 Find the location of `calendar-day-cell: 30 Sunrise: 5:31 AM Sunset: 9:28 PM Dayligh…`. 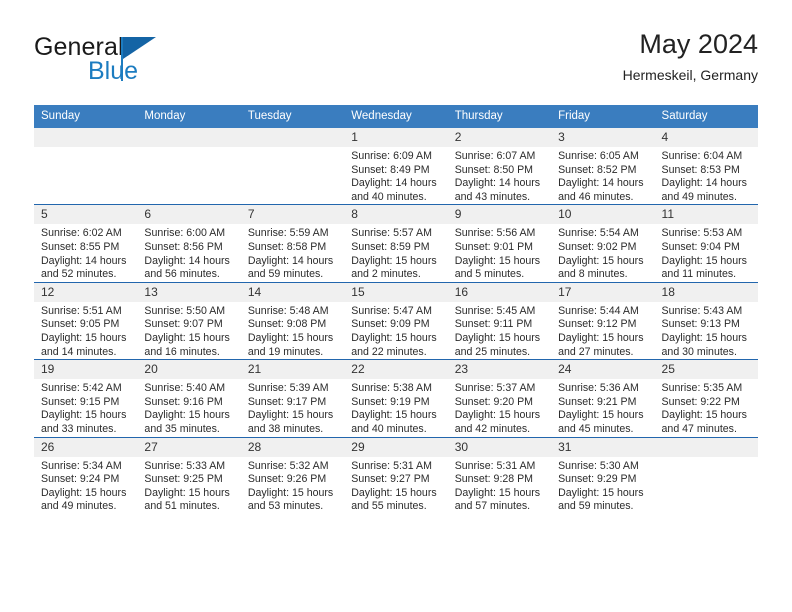

calendar-day-cell: 30 Sunrise: 5:31 AM Sunset: 9:28 PM Dayligh… is located at coordinates (499, 475).